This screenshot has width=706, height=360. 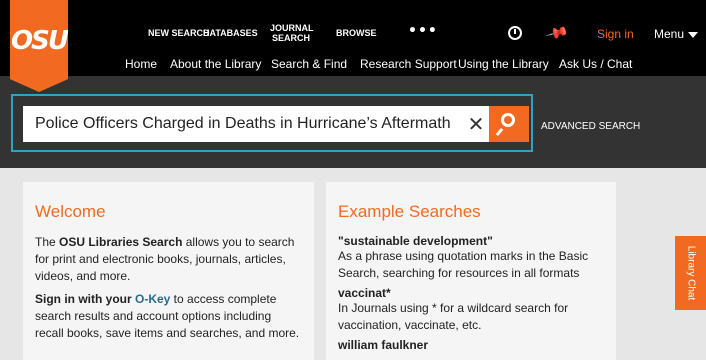 What do you see at coordinates (356, 33) in the screenshot?
I see `nav-browse: BROWSE` at bounding box center [356, 33].